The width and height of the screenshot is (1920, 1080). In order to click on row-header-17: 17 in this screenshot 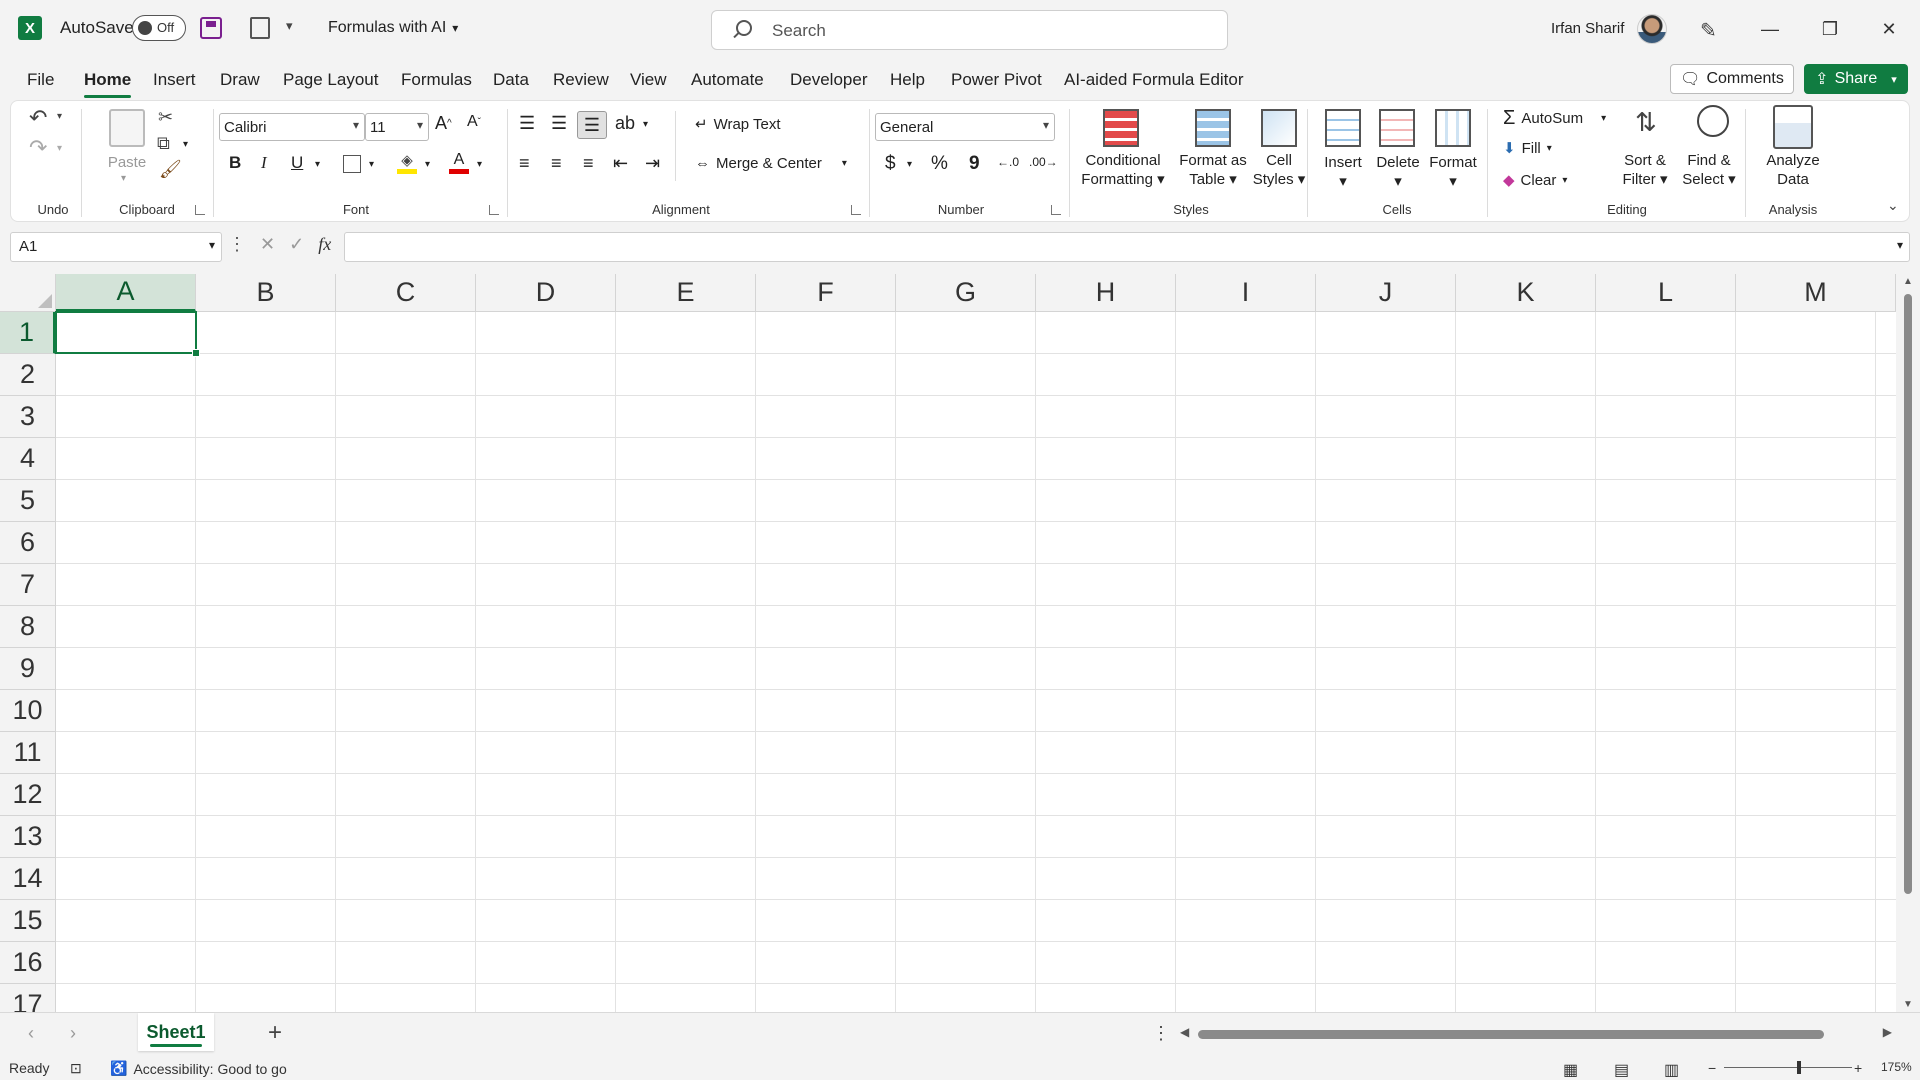, I will do `click(28, 998)`.